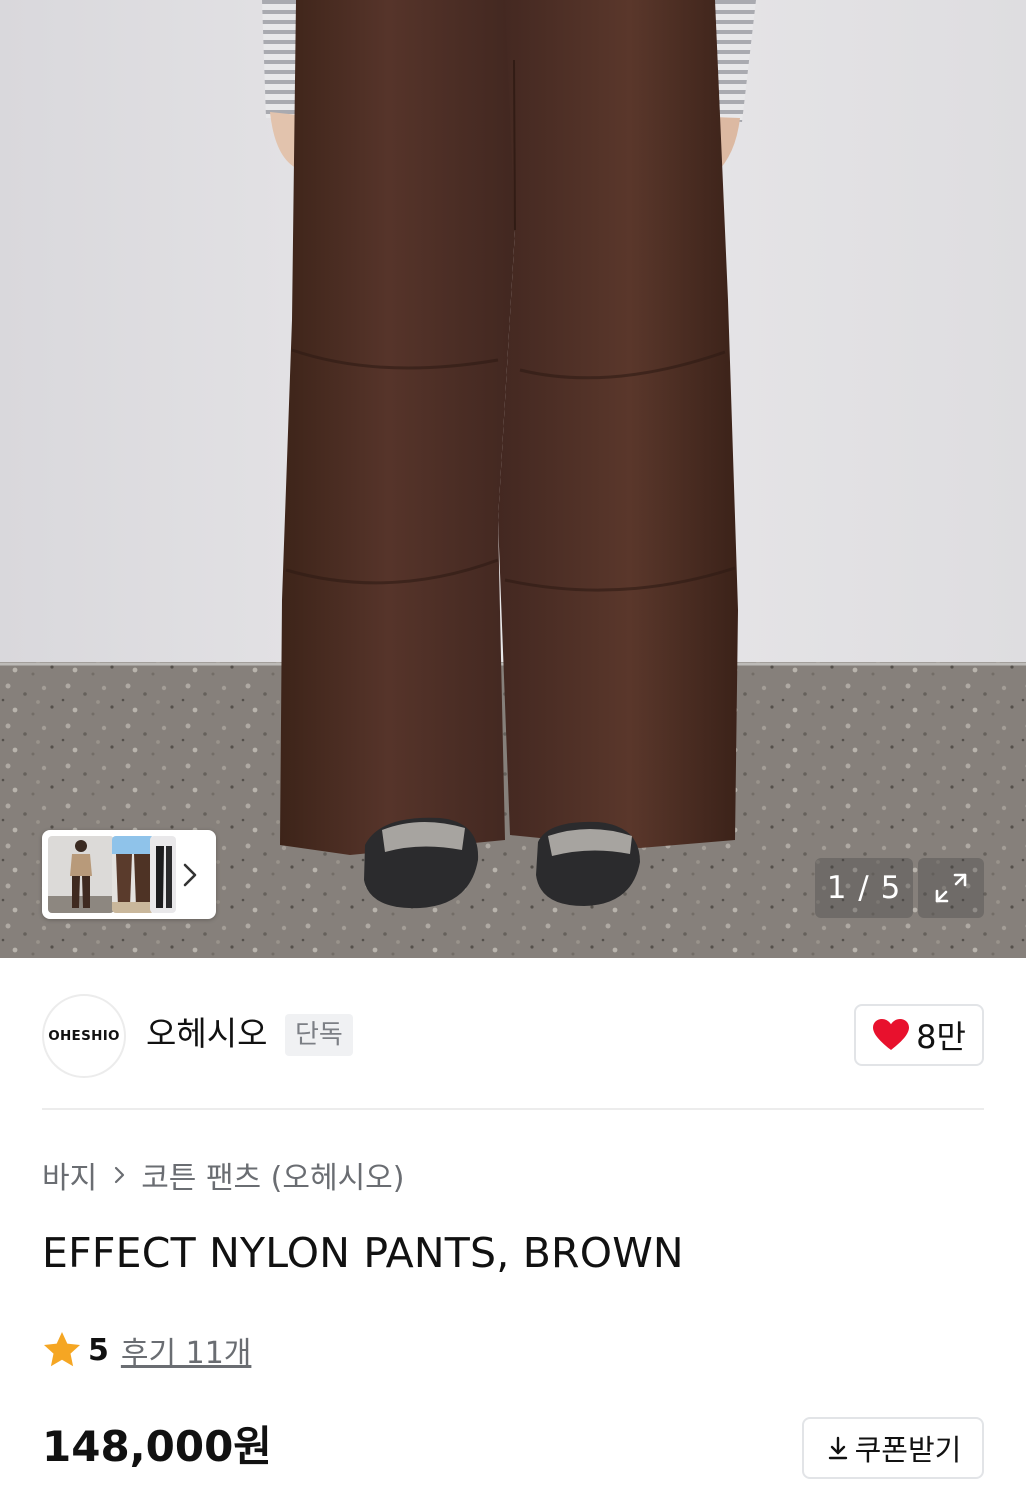  Describe the element at coordinates (272, 1175) in the screenshot. I see `breadcrumb-subcategory: 코튼 팬츠 (오헤시오)` at that location.